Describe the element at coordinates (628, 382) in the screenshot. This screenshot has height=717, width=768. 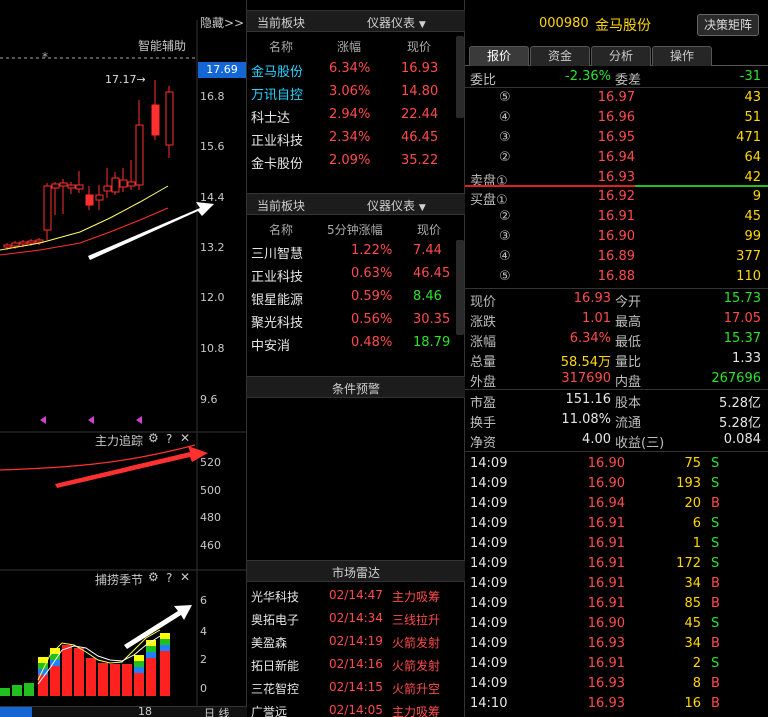
I see `stat-label: 内盘` at that location.